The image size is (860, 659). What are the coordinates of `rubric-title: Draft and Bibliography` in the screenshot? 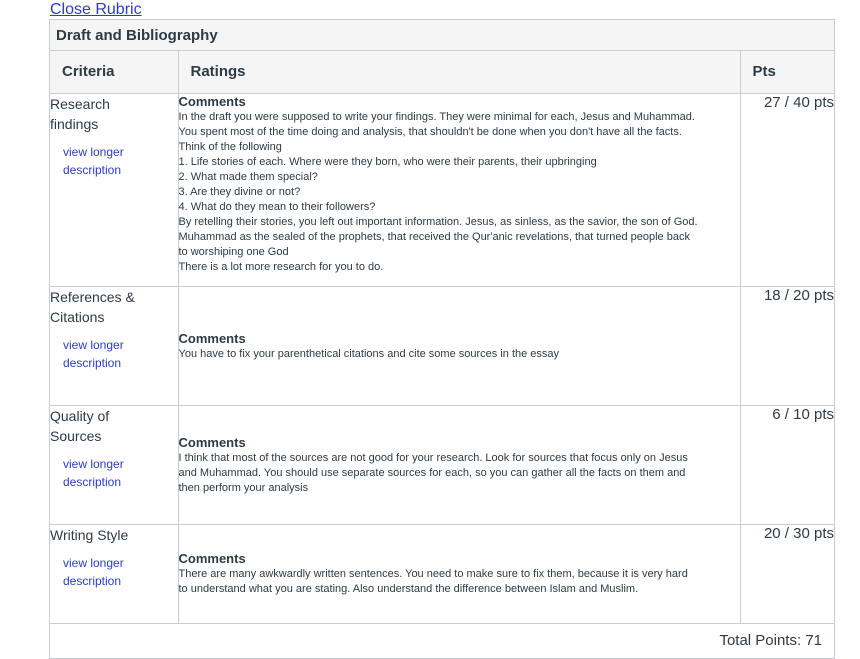 It's located at (442, 35).